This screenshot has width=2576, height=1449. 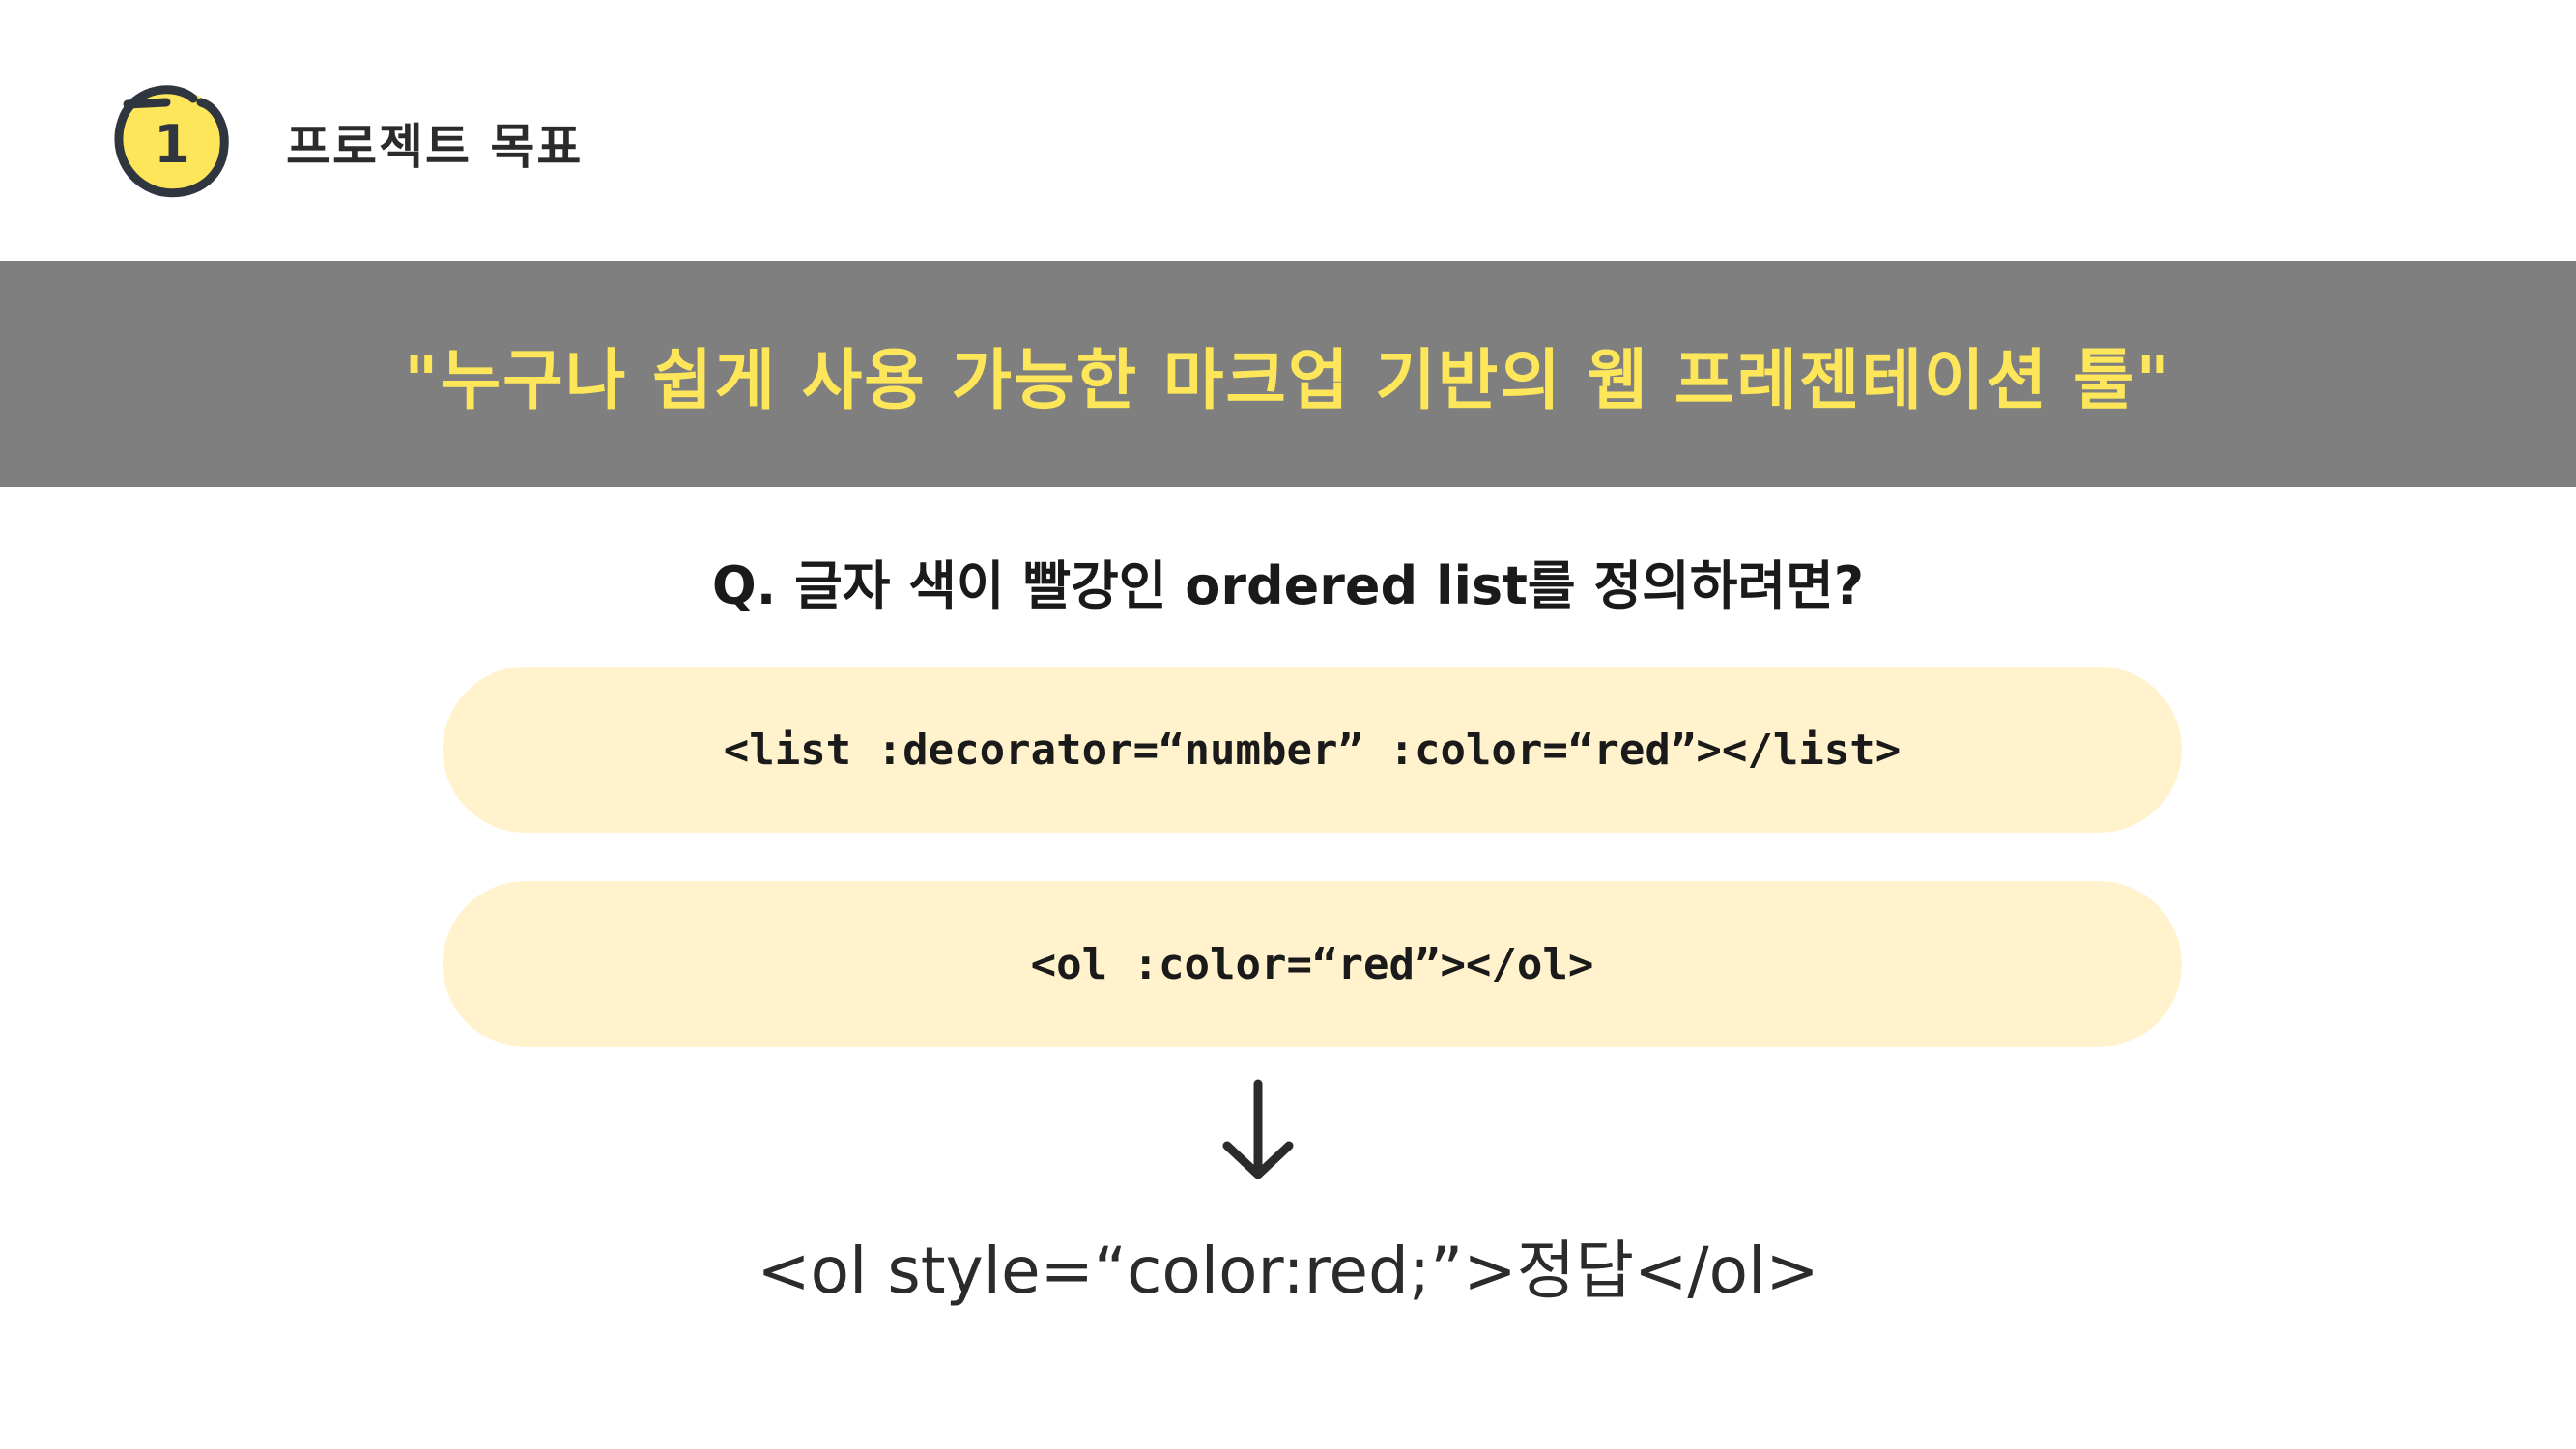 I want to click on arrow-down-icon, so click(x=1258, y=1129).